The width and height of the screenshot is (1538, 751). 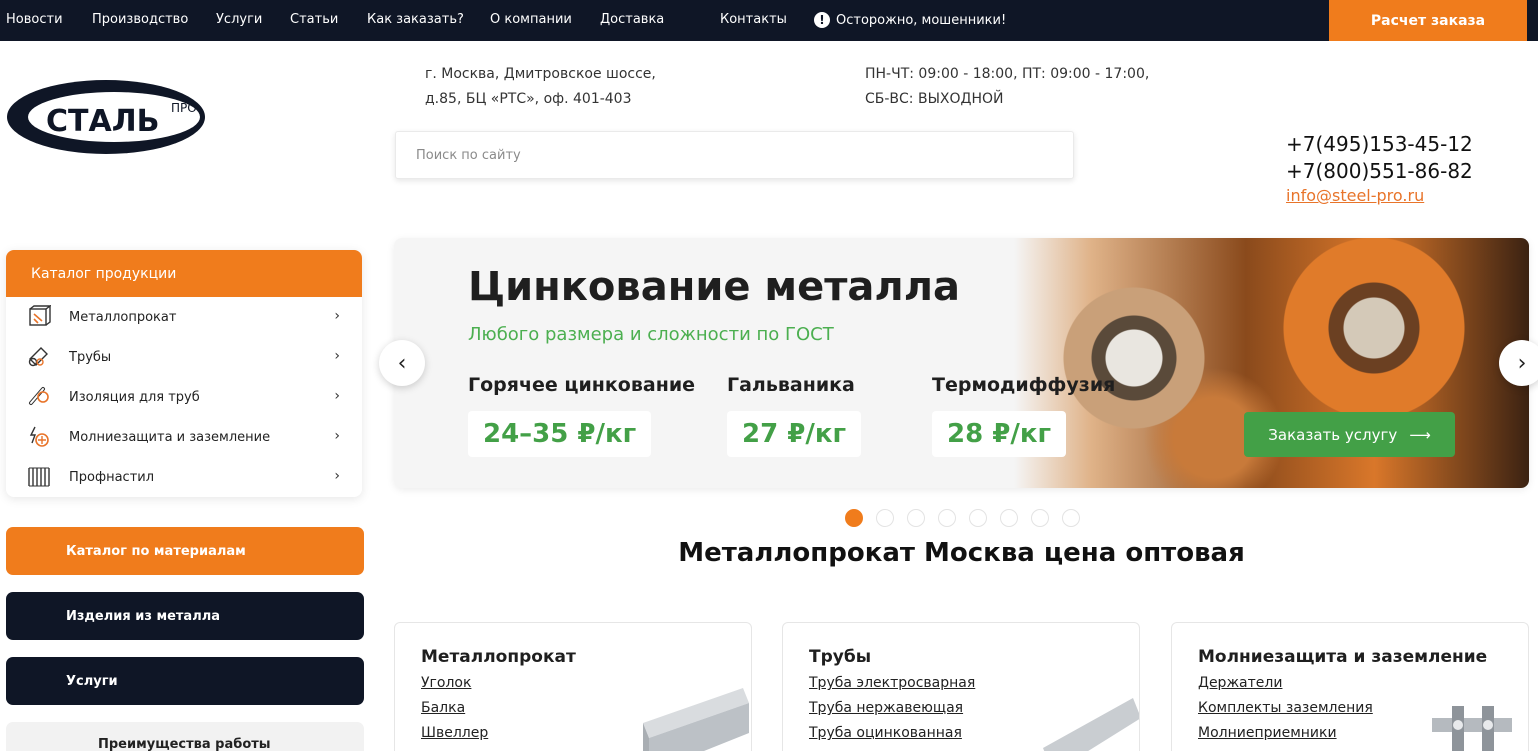 I want to click on hours-line-2: СБ-ВС: ВЫХОДНОЙ, so click(x=934, y=99).